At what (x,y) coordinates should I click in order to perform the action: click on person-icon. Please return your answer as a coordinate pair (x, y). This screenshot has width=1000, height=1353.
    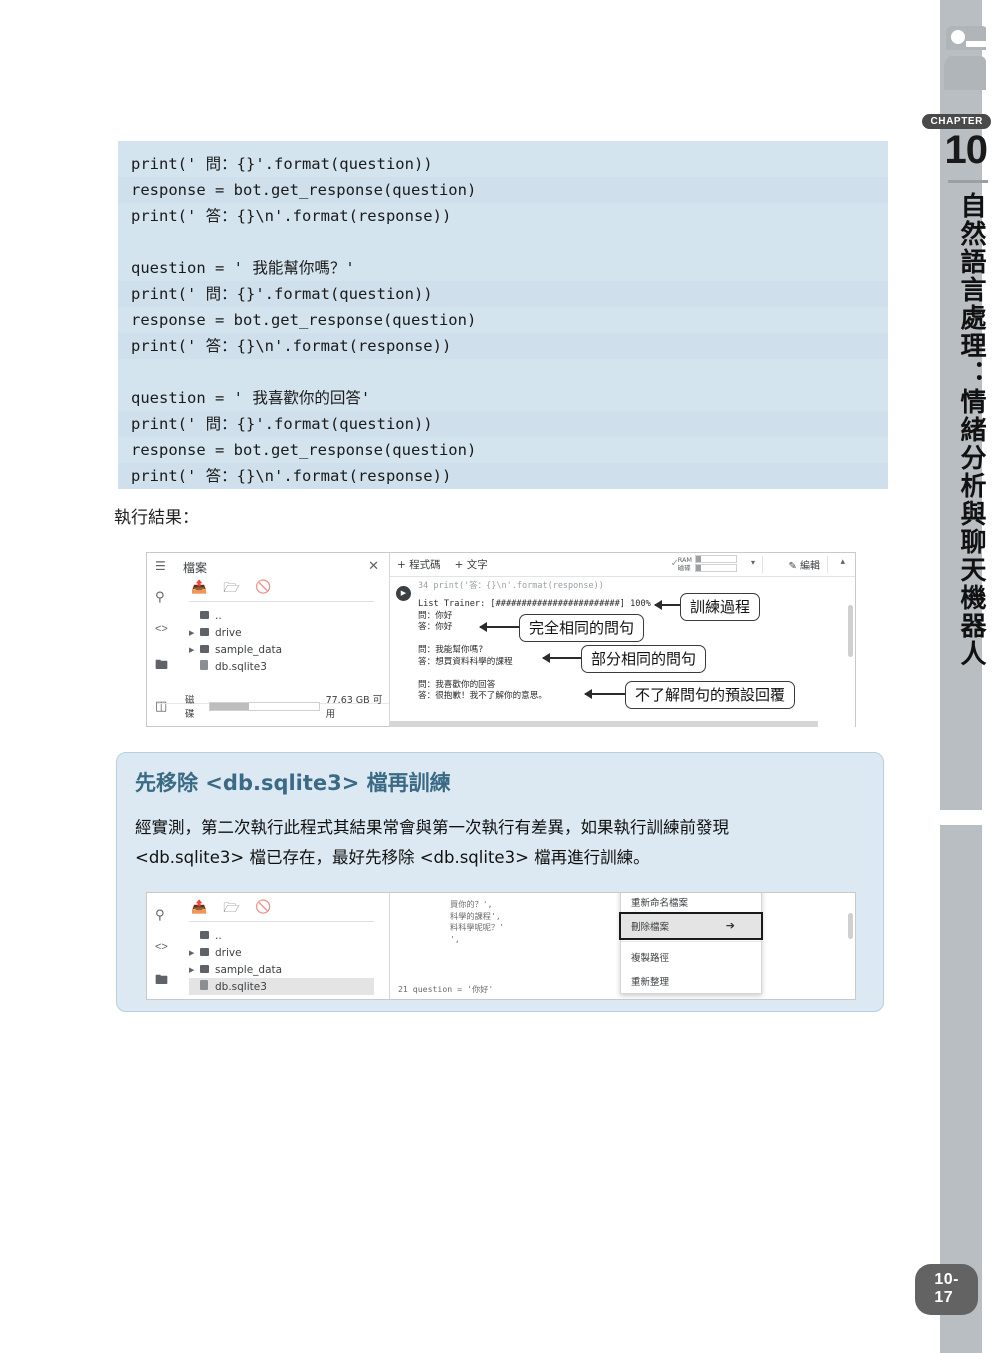
    Looking at the image, I should click on (964, 58).